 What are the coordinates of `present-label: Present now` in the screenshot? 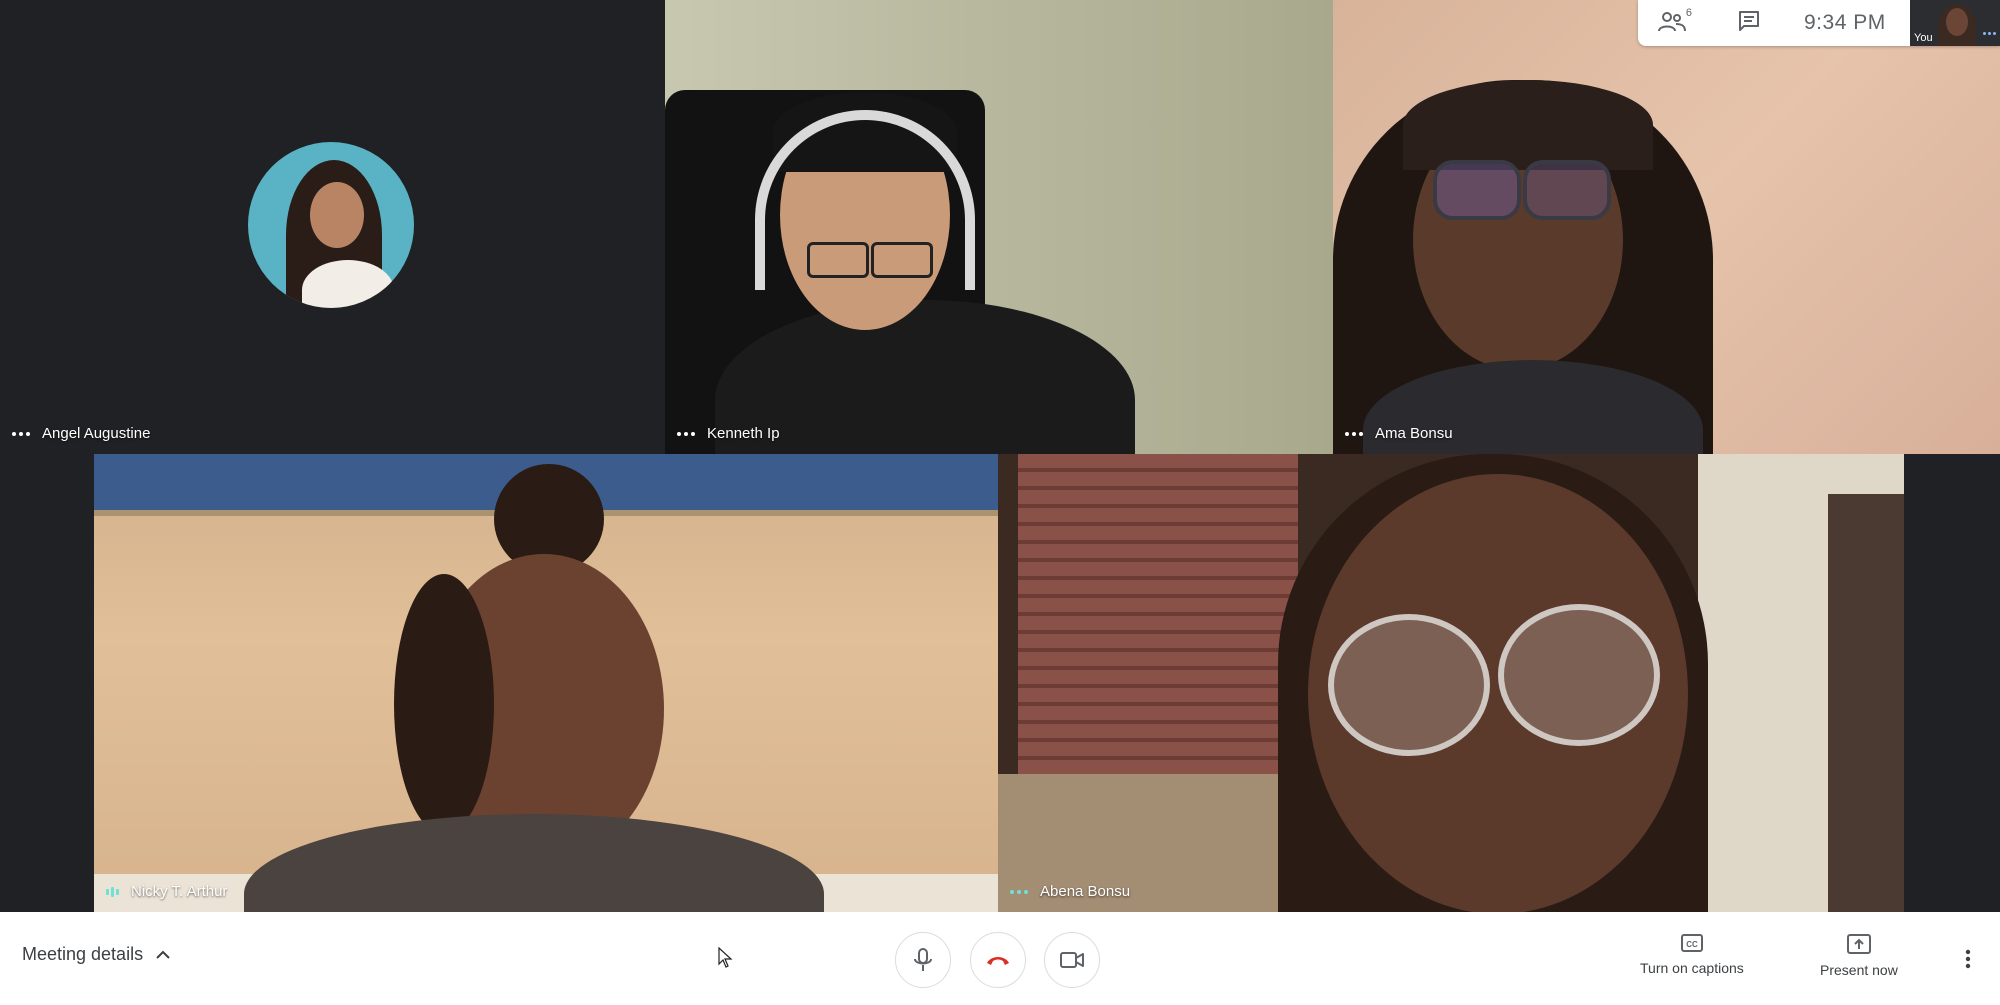 It's located at (1859, 970).